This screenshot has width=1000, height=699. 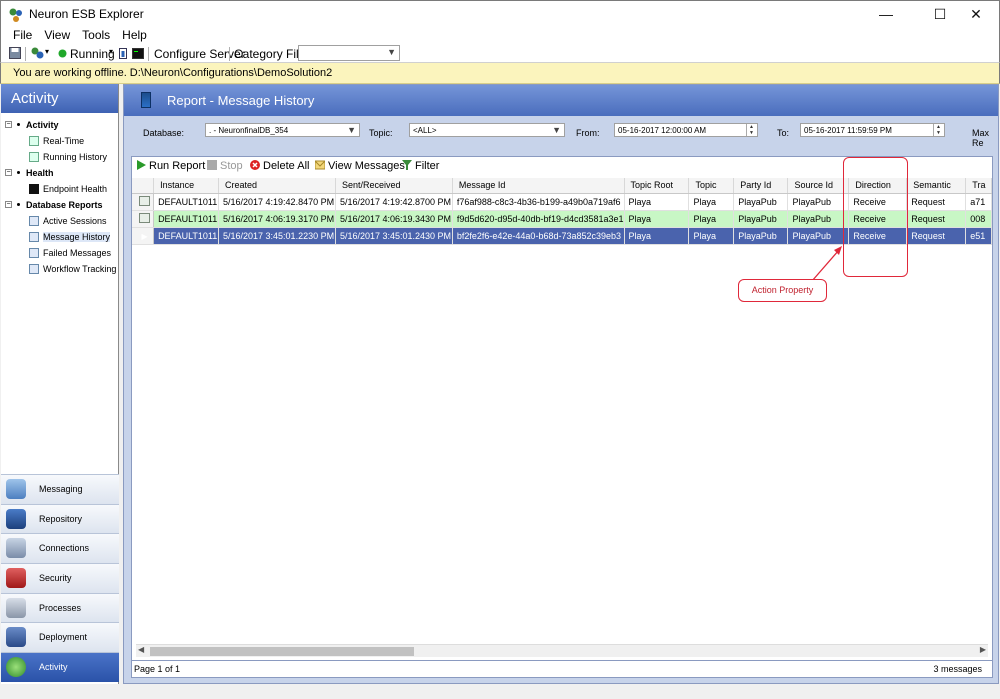 What do you see at coordinates (59, 237) in the screenshot?
I see `tree-item-message-history: Message History` at bounding box center [59, 237].